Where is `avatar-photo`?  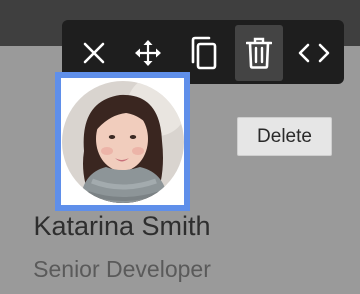
avatar-photo is located at coordinates (122, 141).